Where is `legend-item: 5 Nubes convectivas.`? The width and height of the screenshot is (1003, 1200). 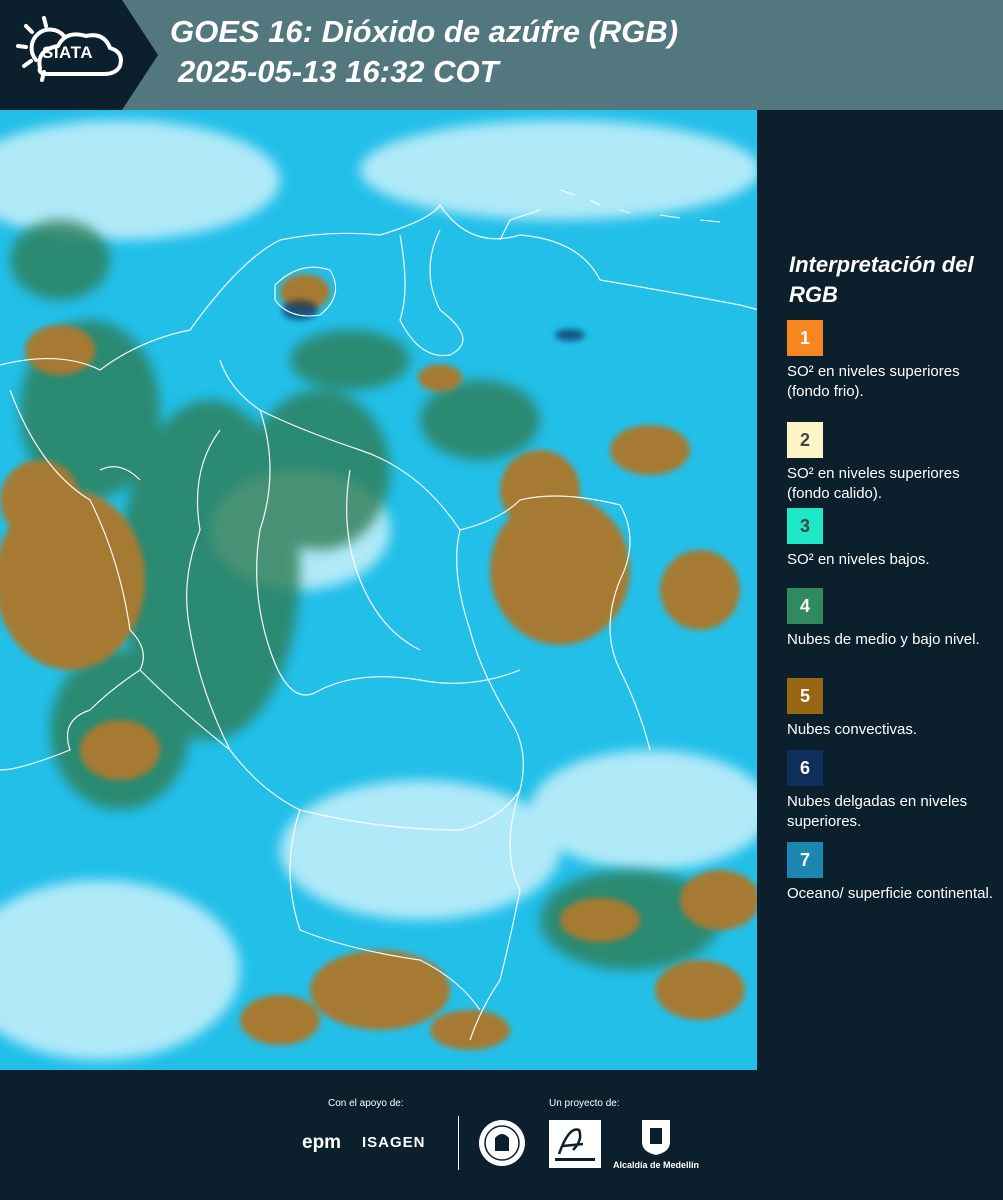
legend-item: 5 Nubes convectivas. is located at coordinates (892, 709).